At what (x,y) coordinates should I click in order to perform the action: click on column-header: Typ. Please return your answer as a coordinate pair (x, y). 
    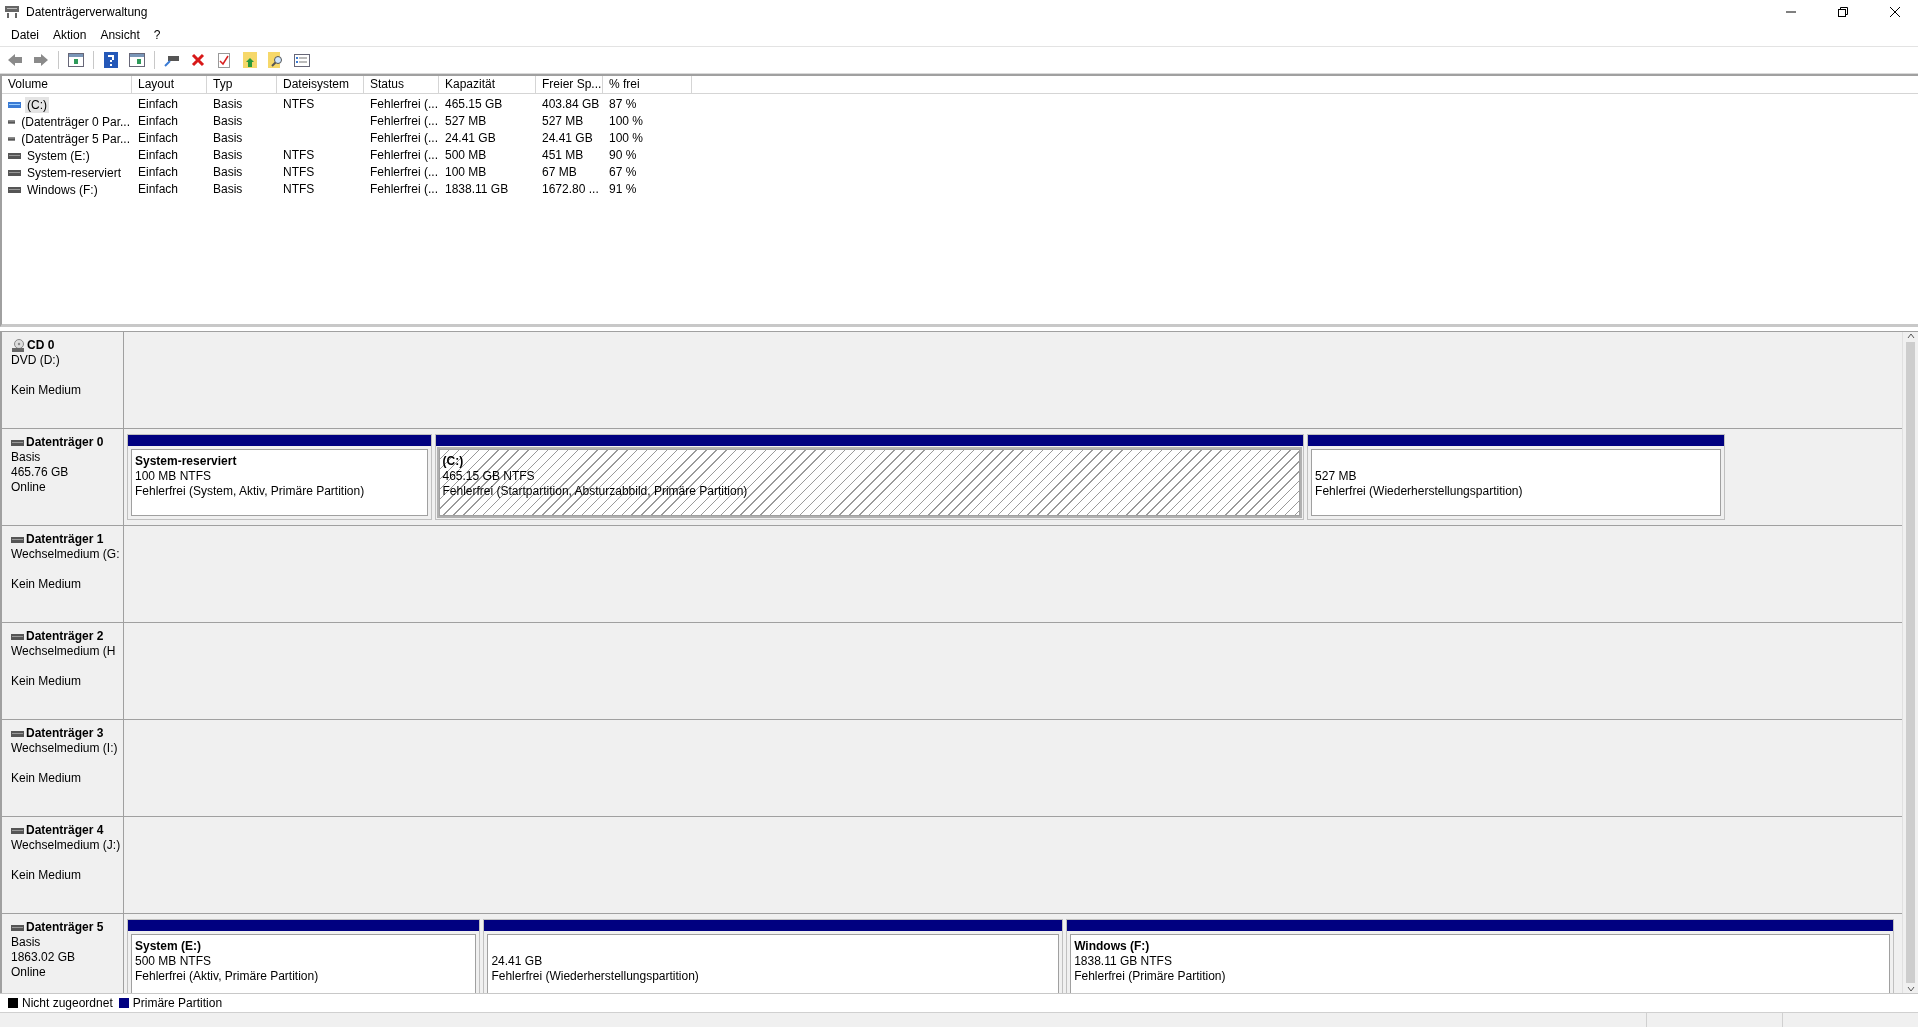
    Looking at the image, I should click on (242, 85).